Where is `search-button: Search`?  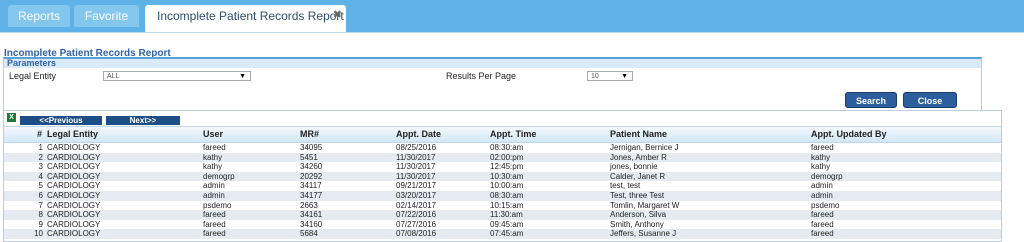 search-button: Search is located at coordinates (871, 100).